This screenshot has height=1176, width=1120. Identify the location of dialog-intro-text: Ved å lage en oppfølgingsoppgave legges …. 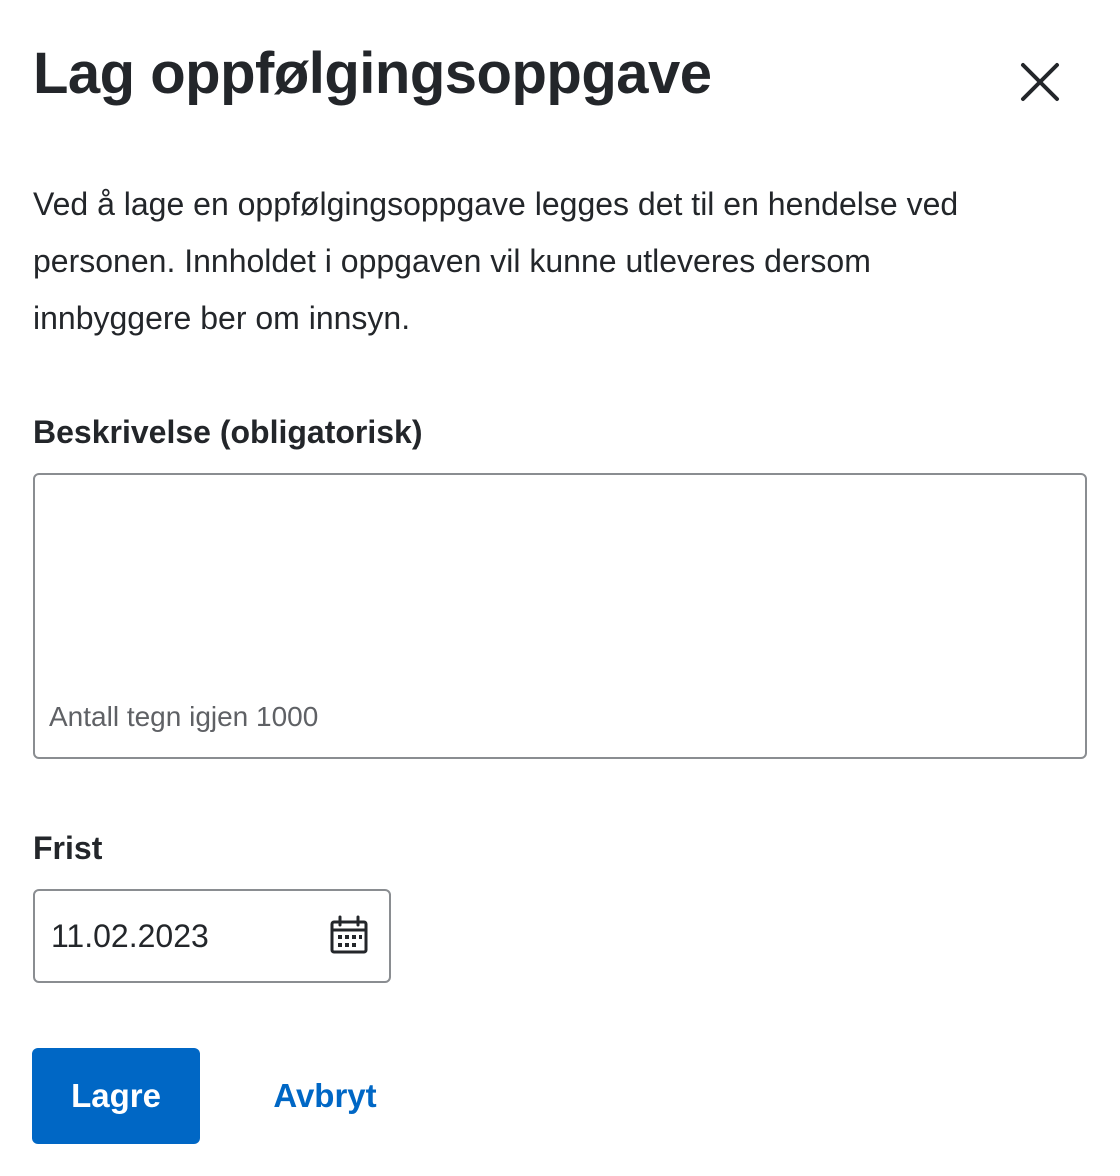
(496, 261).